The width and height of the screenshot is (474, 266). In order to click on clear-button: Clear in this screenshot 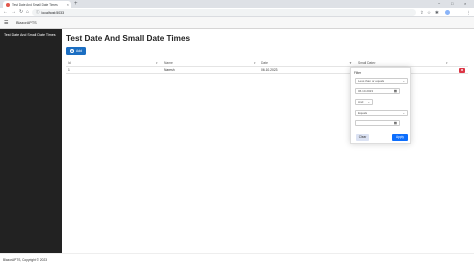, I will do `click(362, 137)`.